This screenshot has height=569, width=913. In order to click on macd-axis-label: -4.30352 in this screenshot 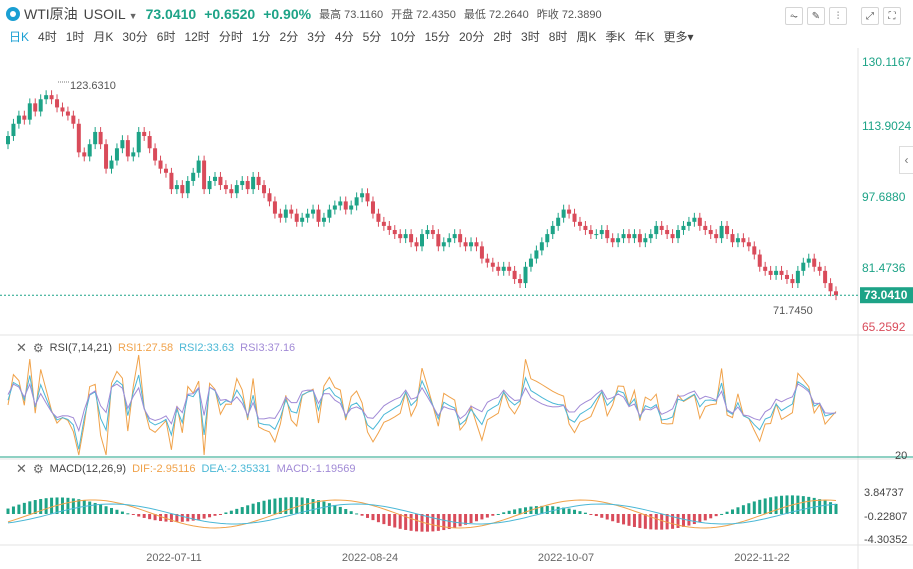, I will do `click(885, 540)`.